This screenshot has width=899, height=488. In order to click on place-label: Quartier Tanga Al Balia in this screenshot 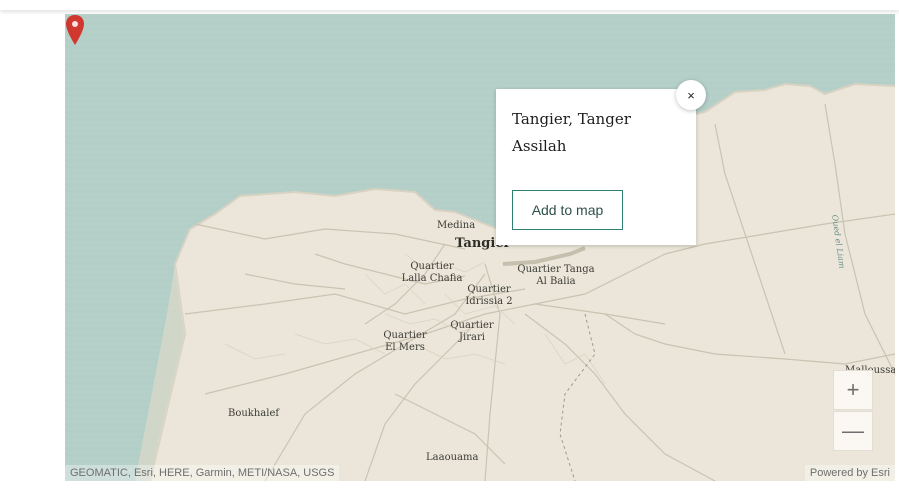, I will do `click(556, 275)`.